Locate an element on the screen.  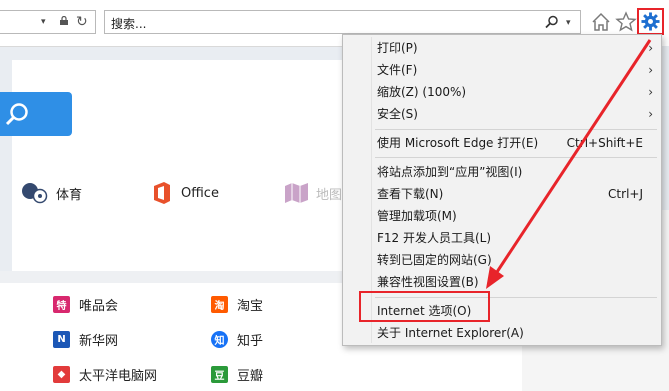
site-link-taobao: 淘 淘宝 is located at coordinates (237, 304).